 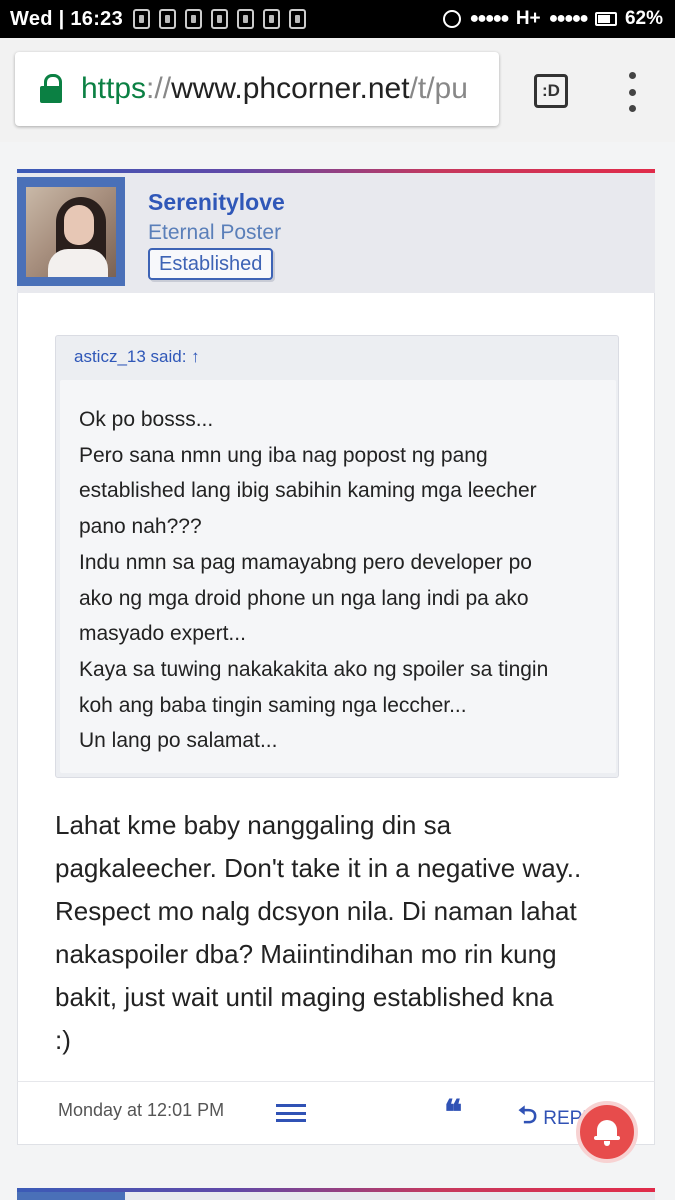 I want to click on network-type: H+, so click(x=528, y=18).